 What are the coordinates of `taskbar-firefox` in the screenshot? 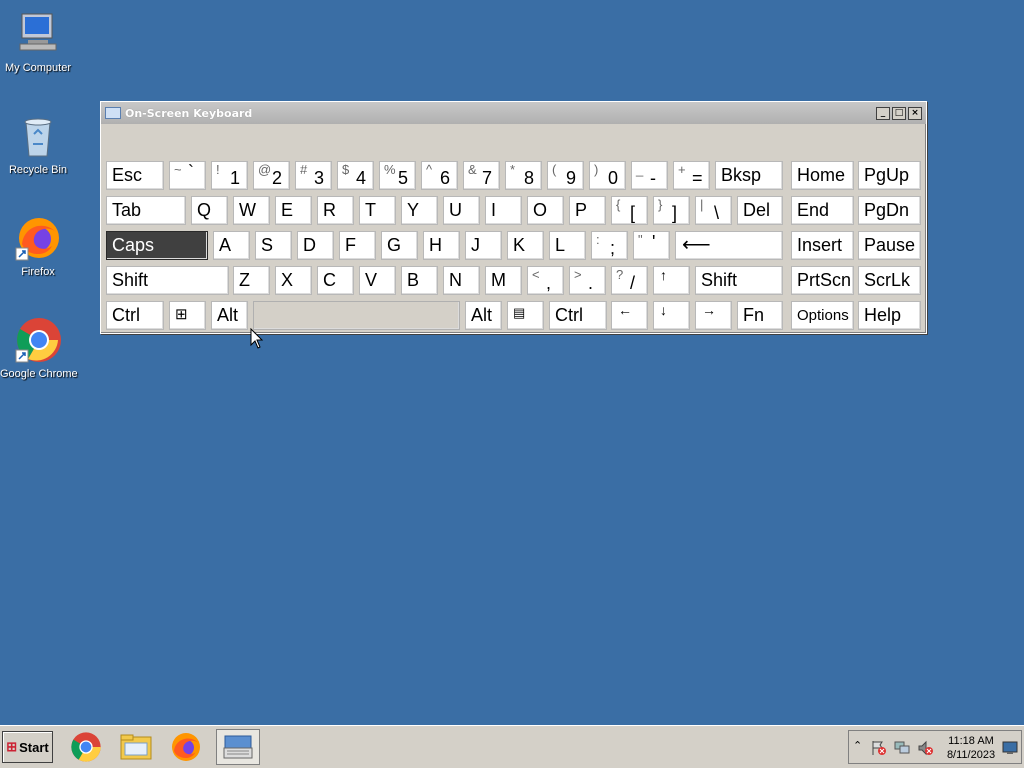 It's located at (186, 747).